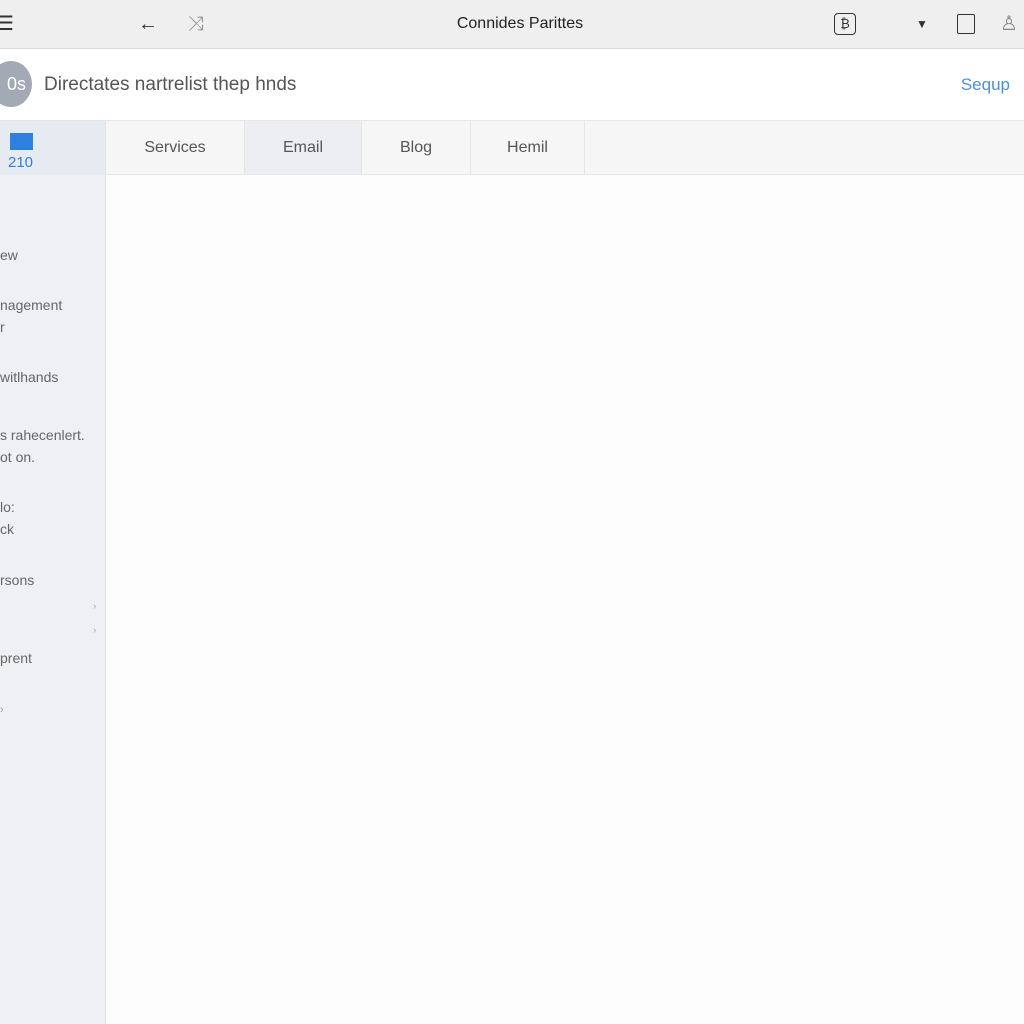 The image size is (1024, 1024). What do you see at coordinates (7, 507) in the screenshot?
I see `sidebar-item: lo:` at bounding box center [7, 507].